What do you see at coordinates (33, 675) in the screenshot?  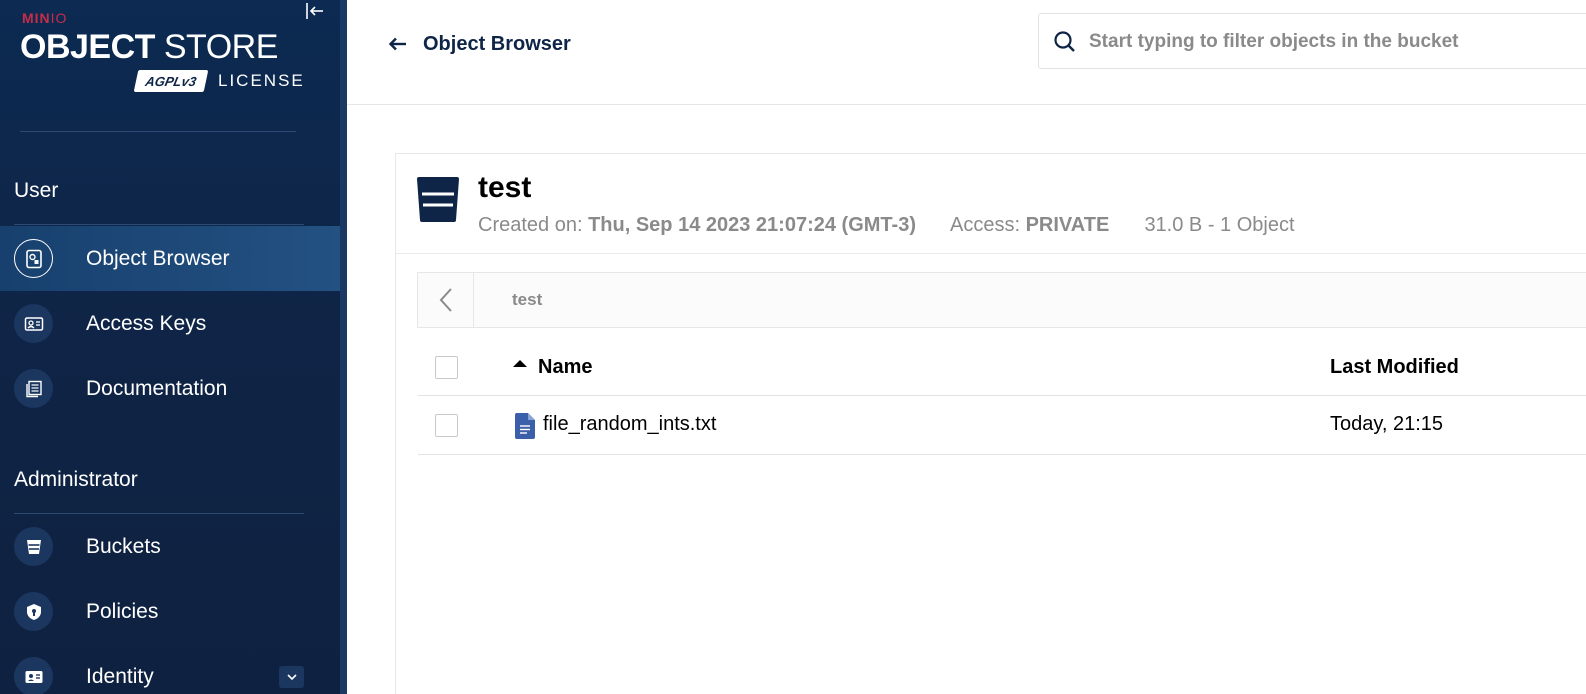 I see `identity-icon` at bounding box center [33, 675].